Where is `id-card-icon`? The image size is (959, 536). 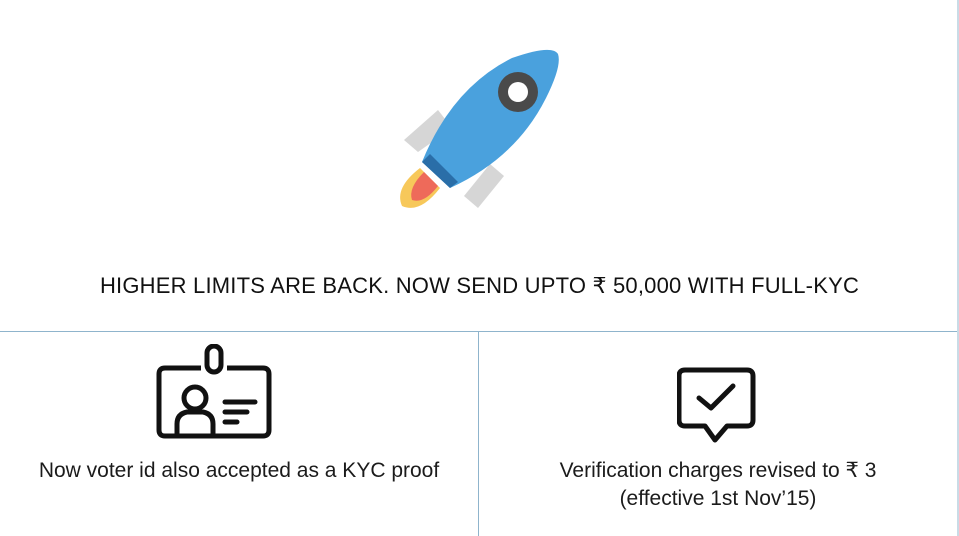
id-card-icon is located at coordinates (214, 391).